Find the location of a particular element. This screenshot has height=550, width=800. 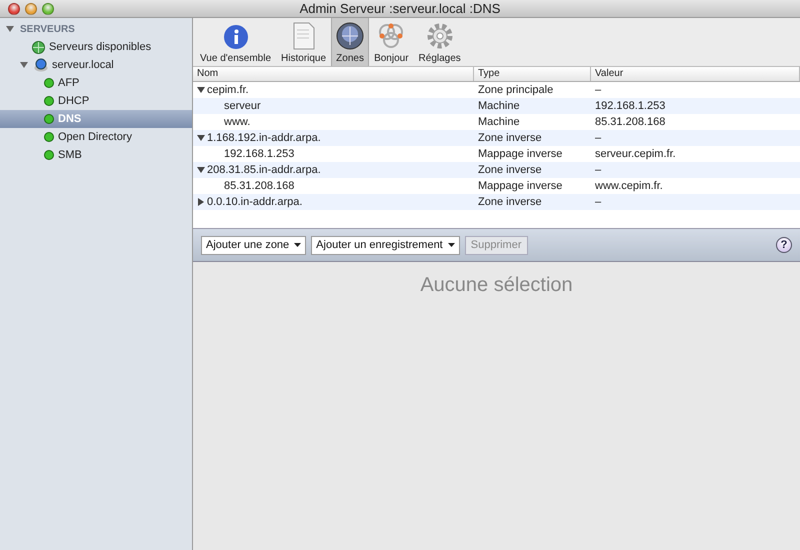

table-cell: 208.31.85.in-addr.arpa. is located at coordinates (333, 170).